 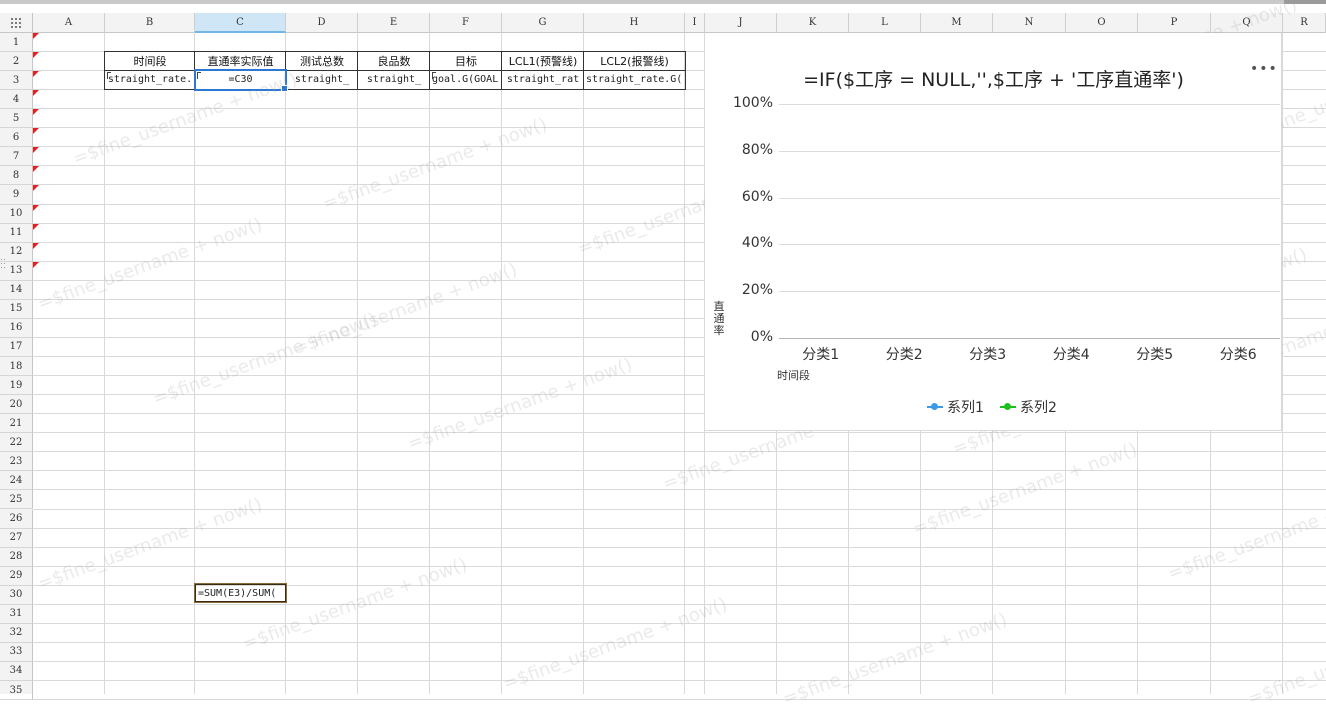 I want to click on row-header-33: 33, so click(x=16, y=652).